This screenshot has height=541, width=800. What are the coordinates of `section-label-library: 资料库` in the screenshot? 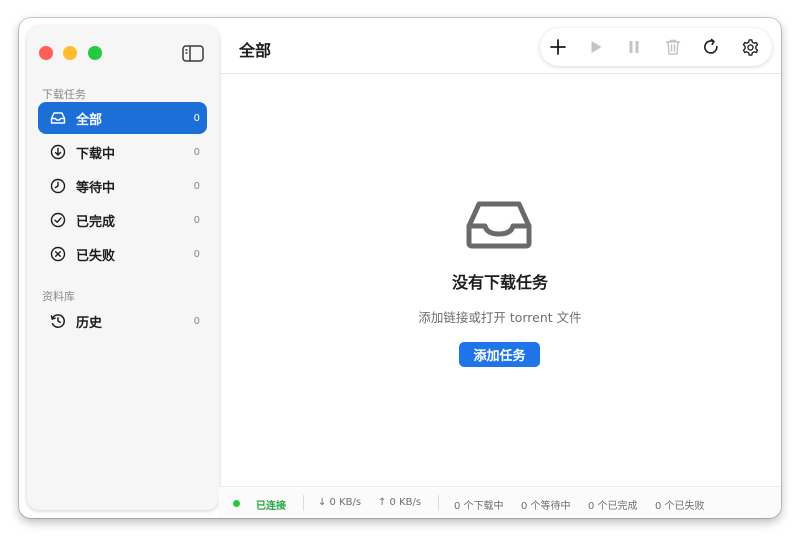 It's located at (58, 296).